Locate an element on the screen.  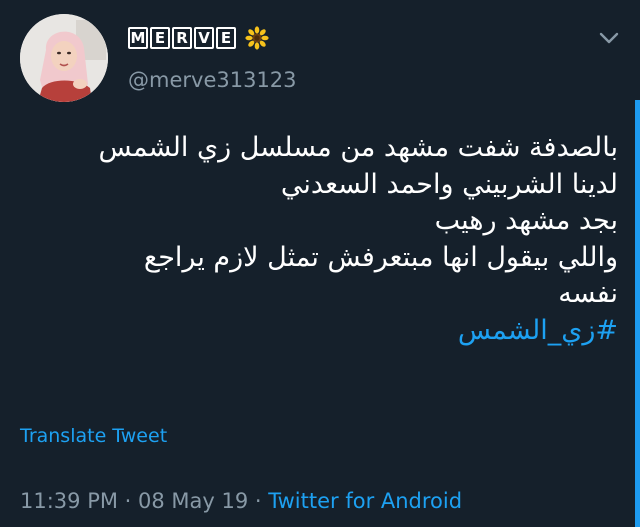
profile-photo is located at coordinates (64, 58).